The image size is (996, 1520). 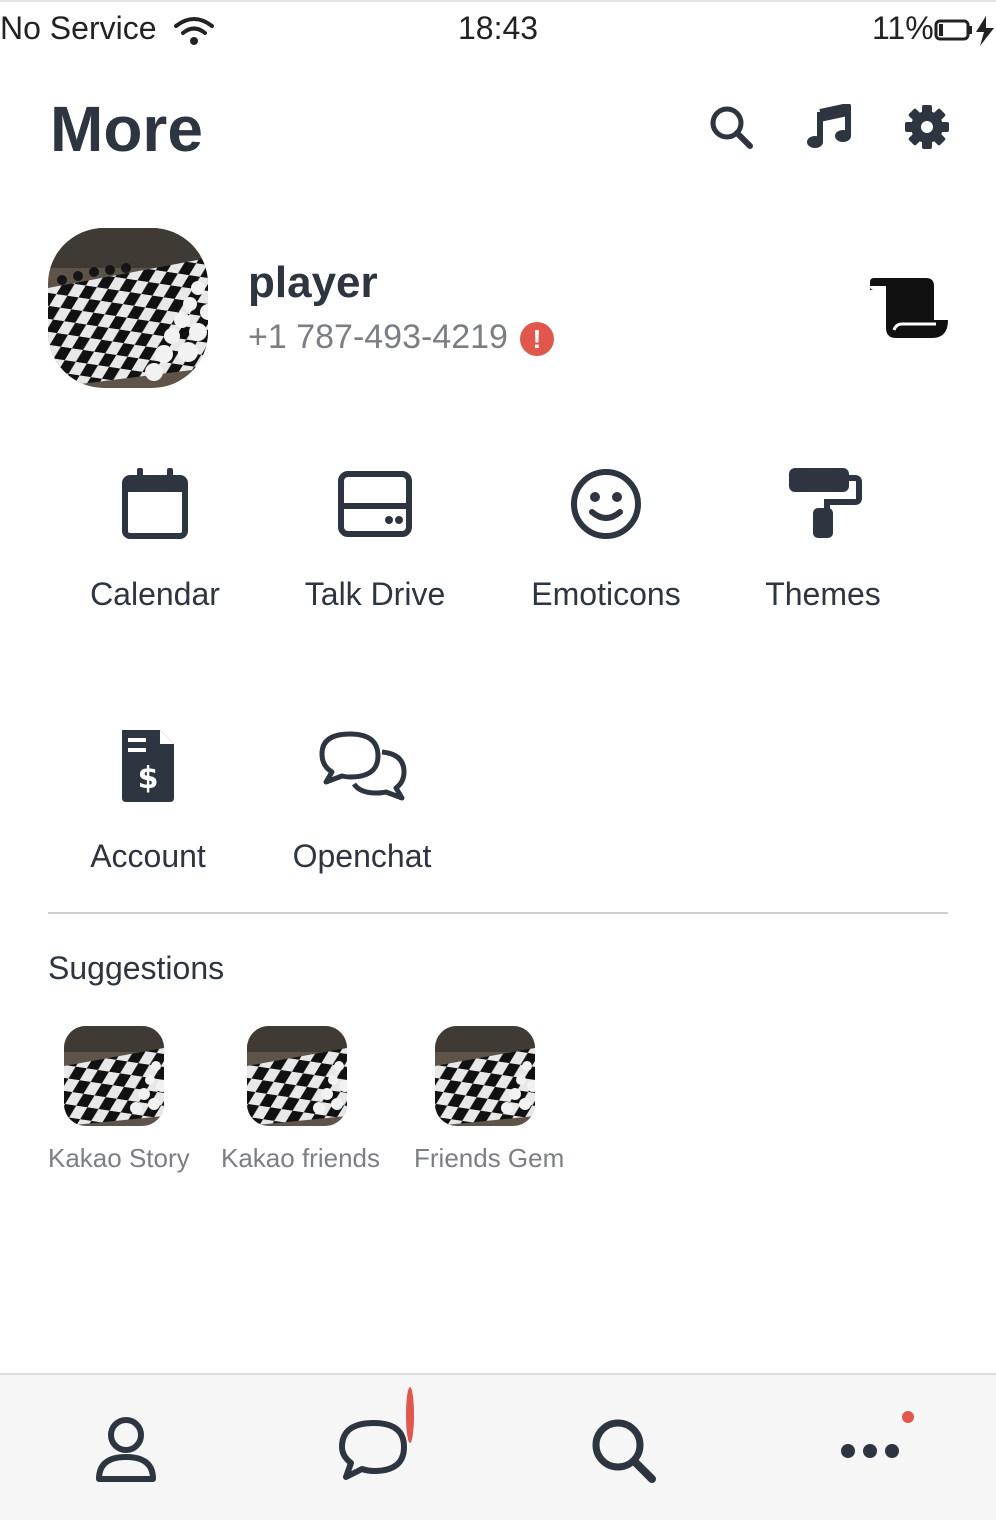 What do you see at coordinates (375, 594) in the screenshot?
I see `menu-label-talk-drive: Talk Drive` at bounding box center [375, 594].